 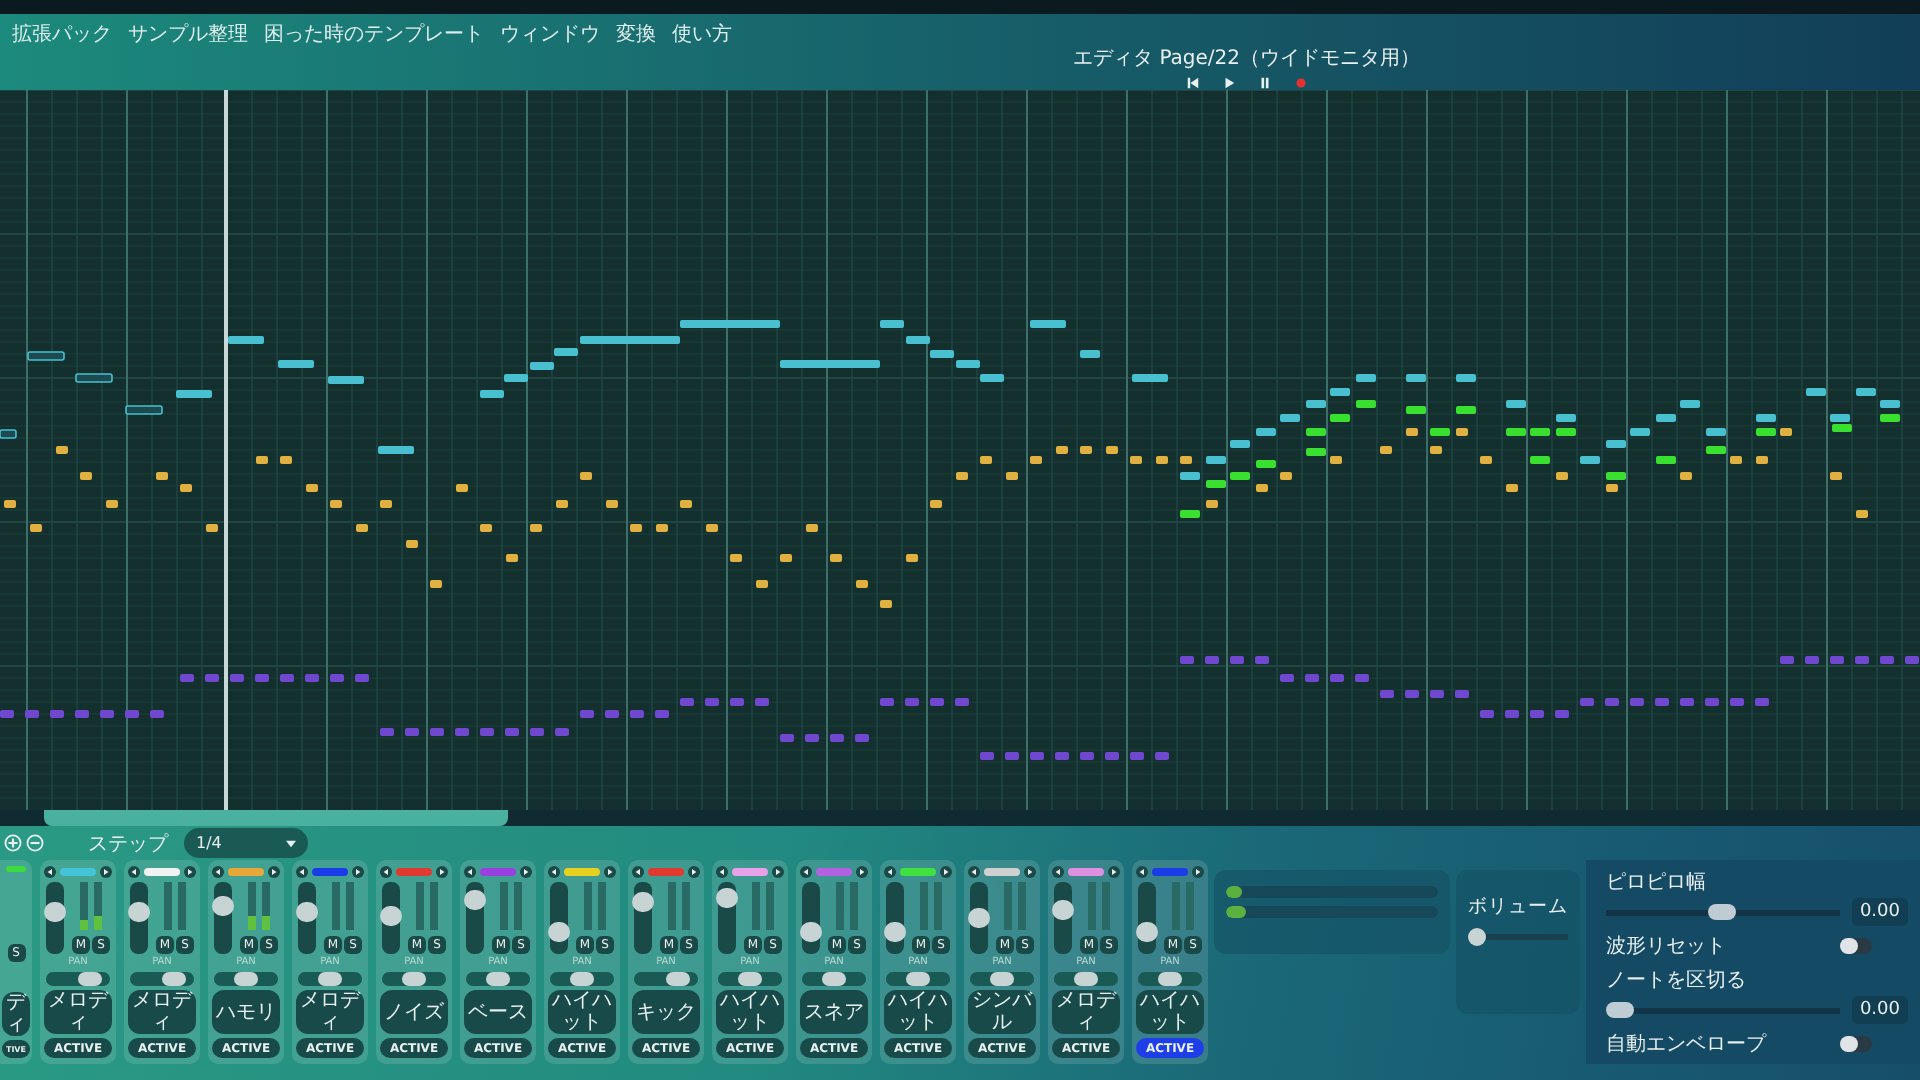 What do you see at coordinates (246, 843) in the screenshot?
I see `step-dropdown: 1/4` at bounding box center [246, 843].